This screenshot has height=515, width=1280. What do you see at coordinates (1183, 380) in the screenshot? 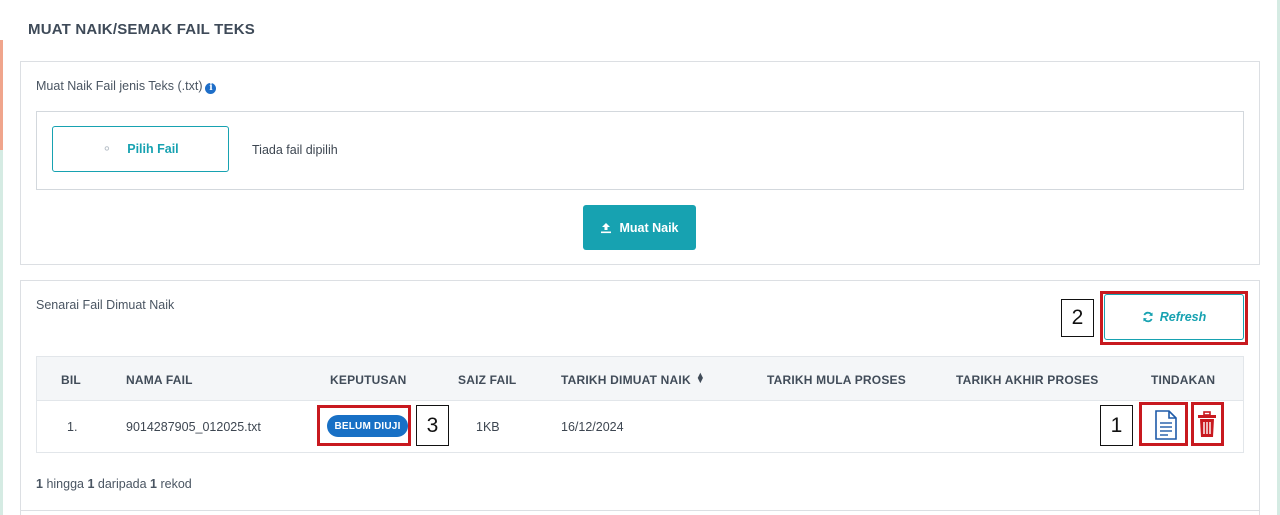
I see `col-tindakan: TINDAKAN` at bounding box center [1183, 380].